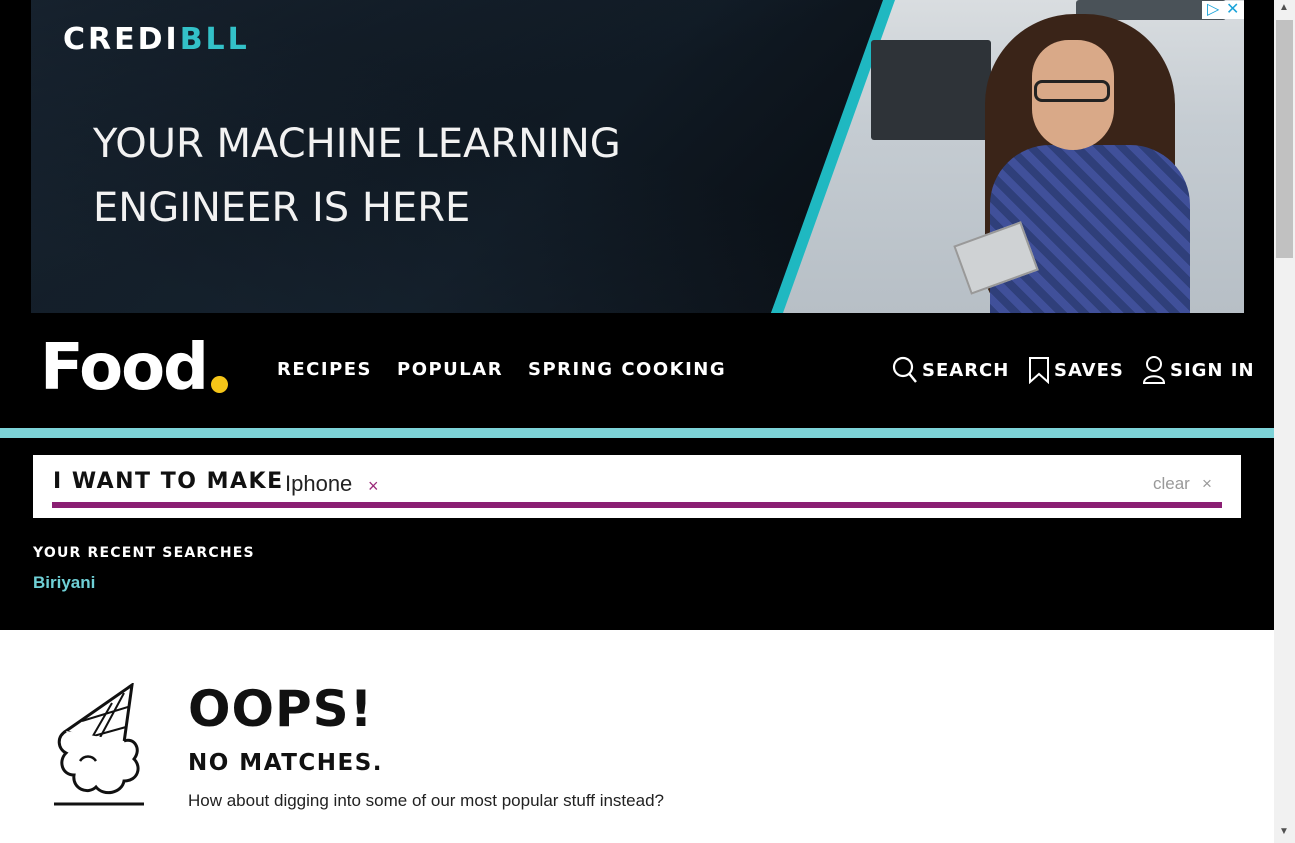 The width and height of the screenshot is (1295, 843). What do you see at coordinates (64, 583) in the screenshot?
I see `recent-search-link: Biriyani` at bounding box center [64, 583].